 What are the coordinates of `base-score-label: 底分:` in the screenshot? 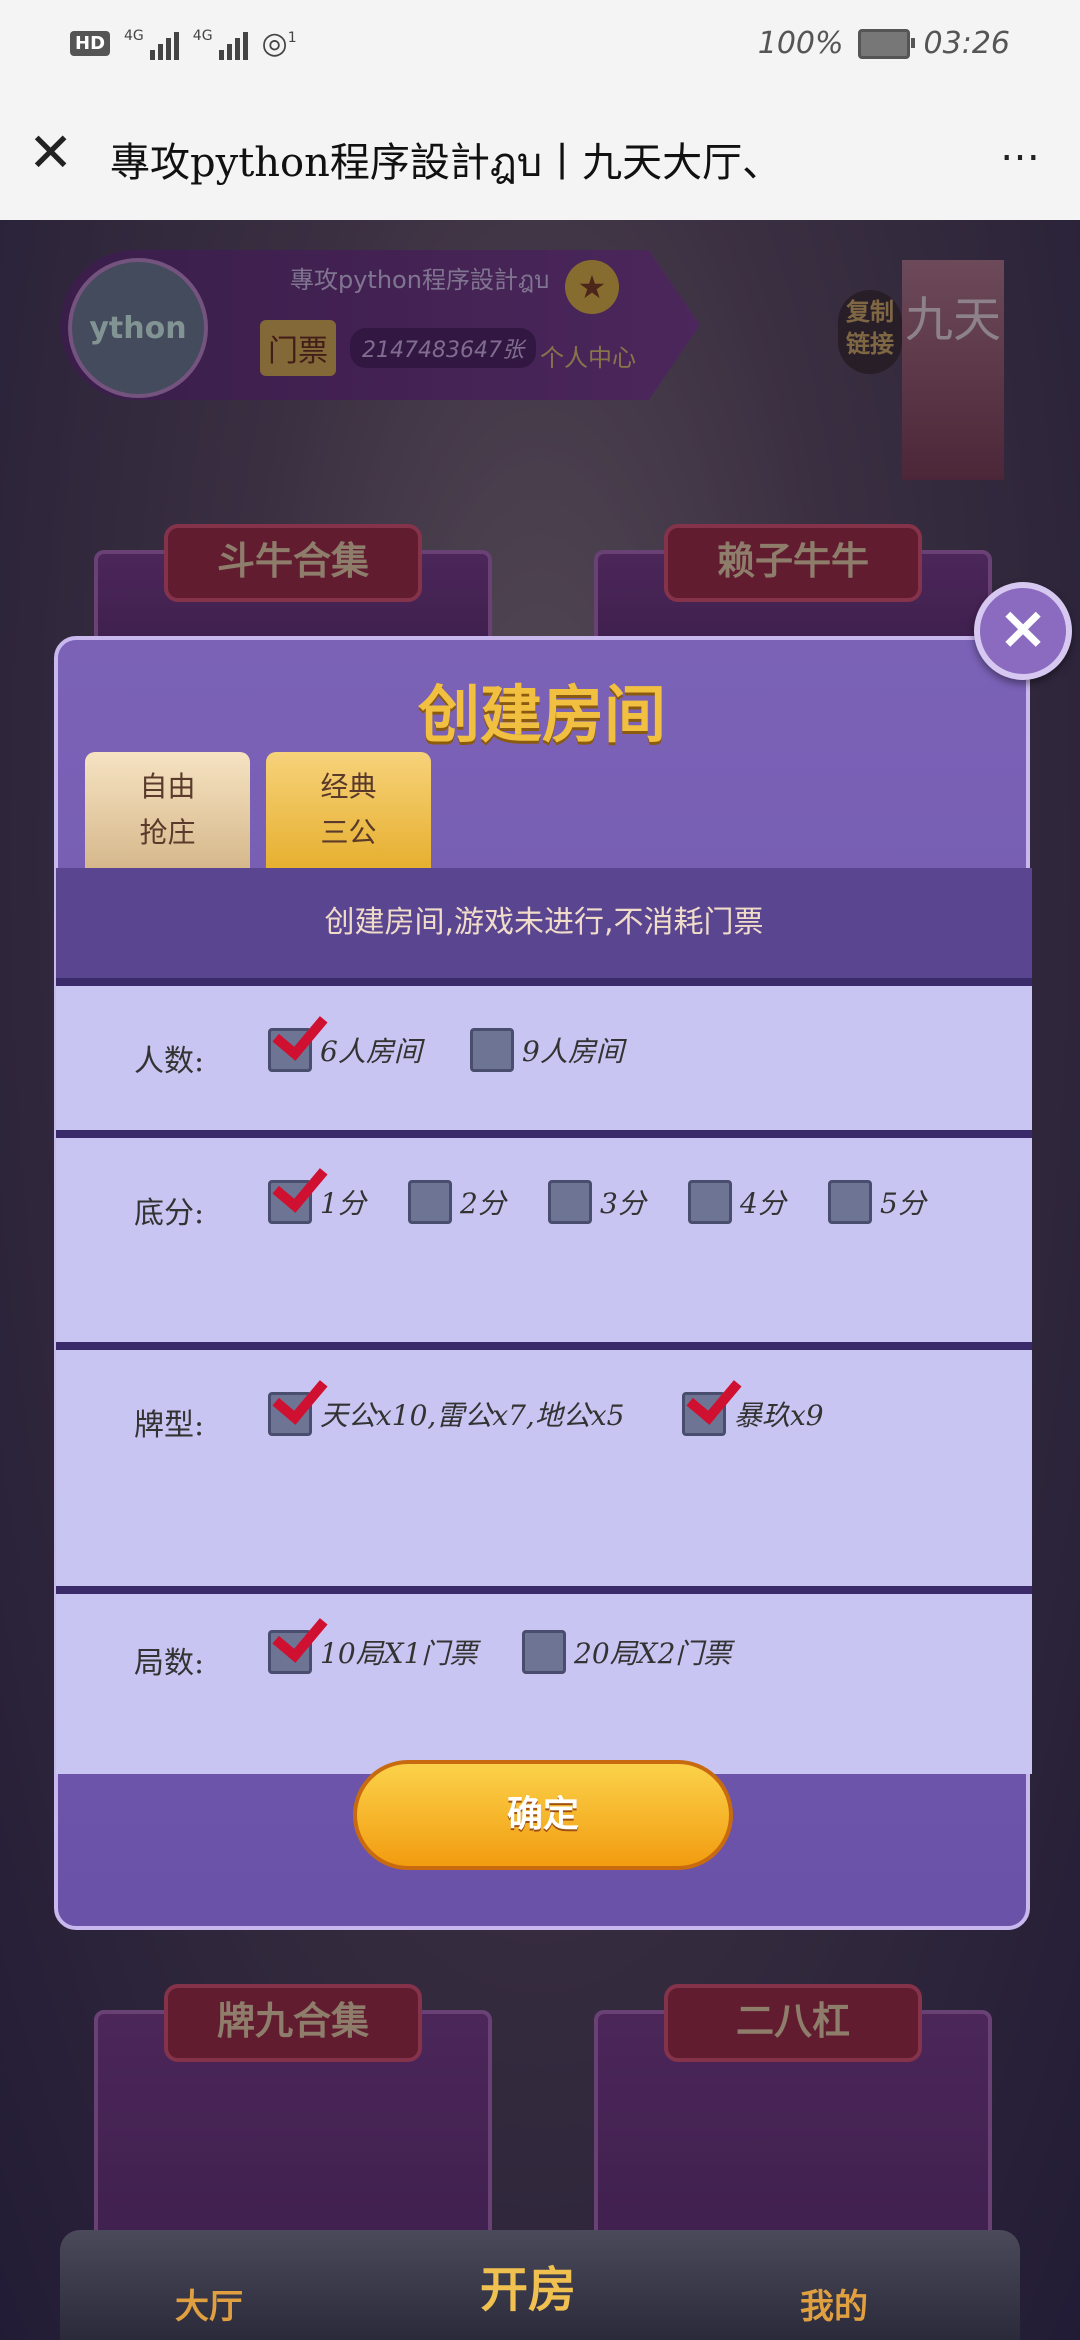 It's located at (169, 1213).